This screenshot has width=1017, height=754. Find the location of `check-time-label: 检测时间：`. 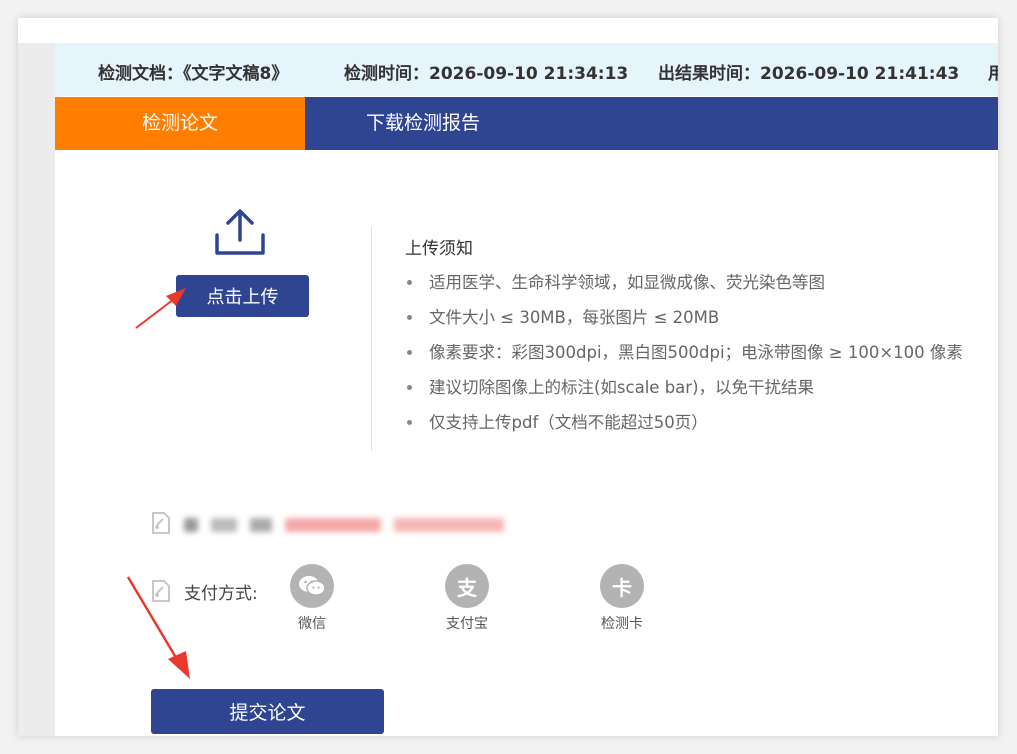

check-time-label: 检测时间： is located at coordinates (386, 74).